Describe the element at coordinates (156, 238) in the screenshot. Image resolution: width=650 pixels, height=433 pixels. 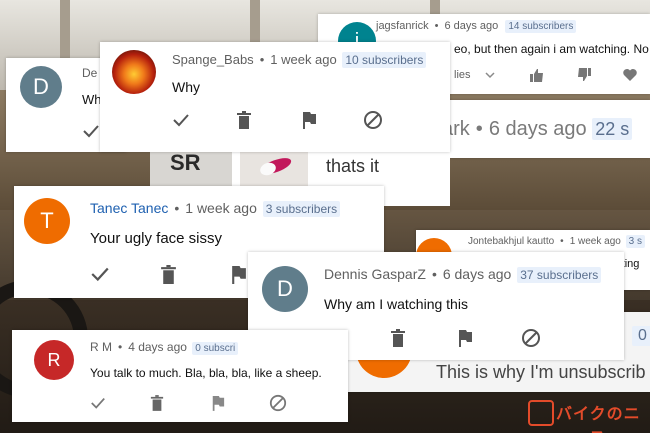
I see `comment-text: Your ugly face sissy` at that location.